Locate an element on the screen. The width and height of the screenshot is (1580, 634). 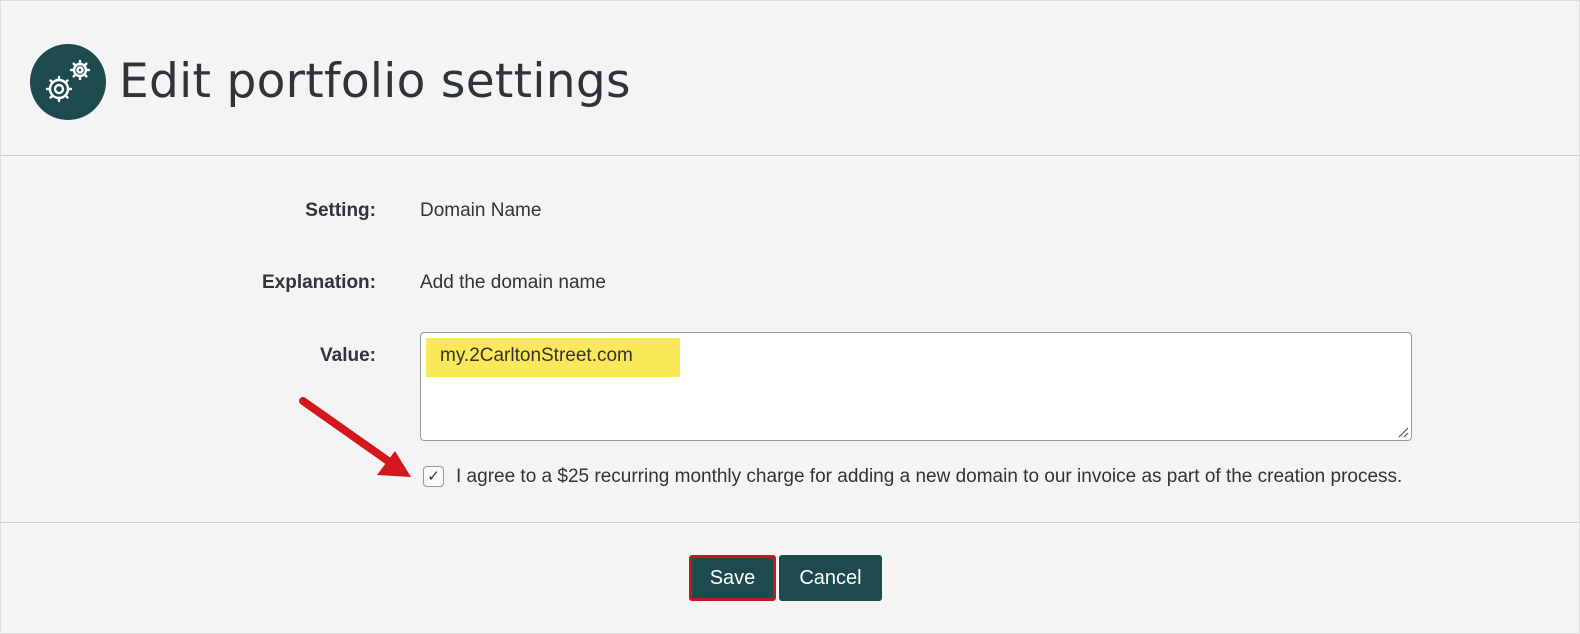
checkmark-icon: ✓ is located at coordinates (433, 476).